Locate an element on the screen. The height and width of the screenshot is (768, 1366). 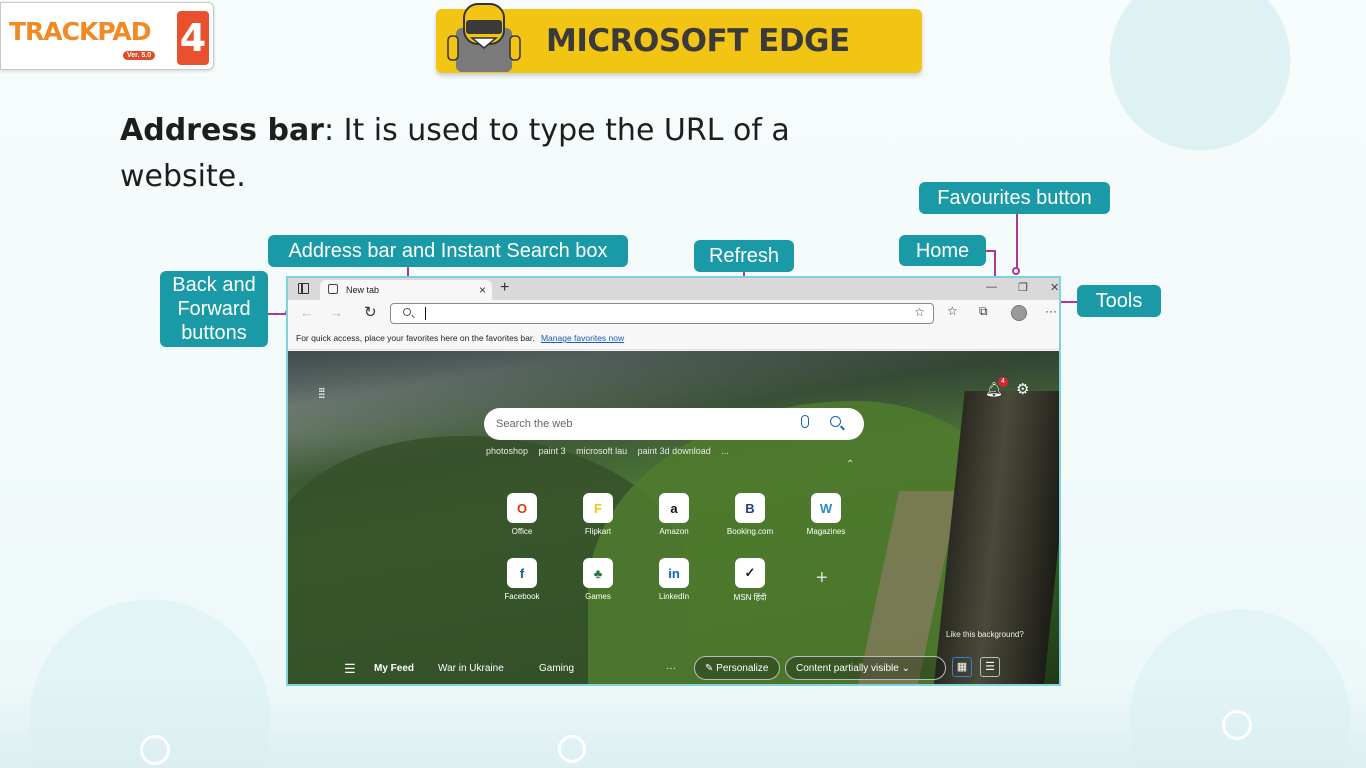
add-favorite-star-icon: ☆ is located at coordinates (919, 312).